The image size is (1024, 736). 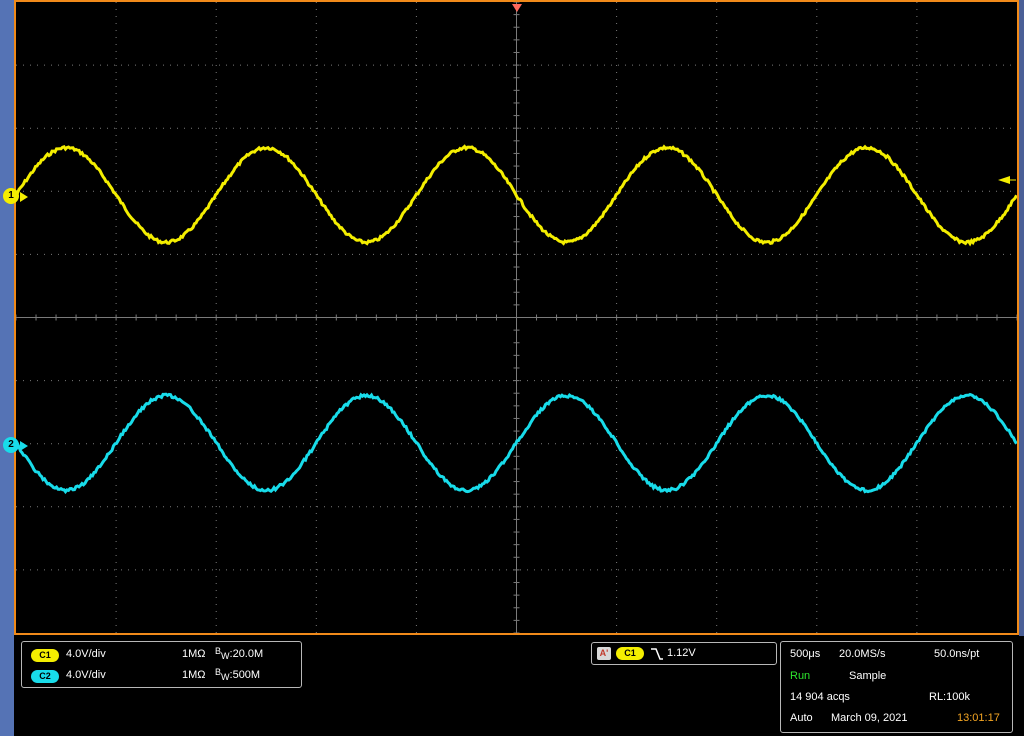 What do you see at coordinates (978, 718) in the screenshot?
I see `clock-time: 13:01:17` at bounding box center [978, 718].